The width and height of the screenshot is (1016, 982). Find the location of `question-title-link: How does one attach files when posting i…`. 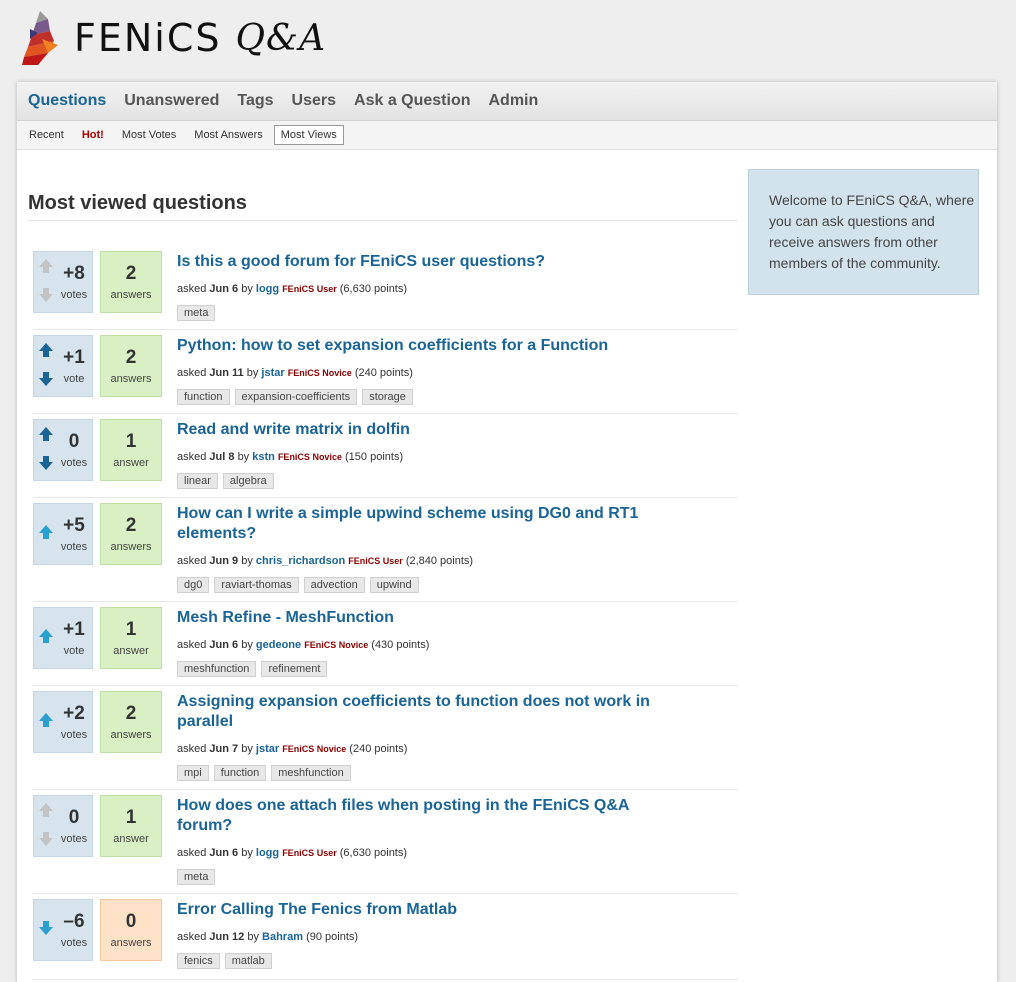

question-title-link: How does one attach files when posting i… is located at coordinates (417, 816).